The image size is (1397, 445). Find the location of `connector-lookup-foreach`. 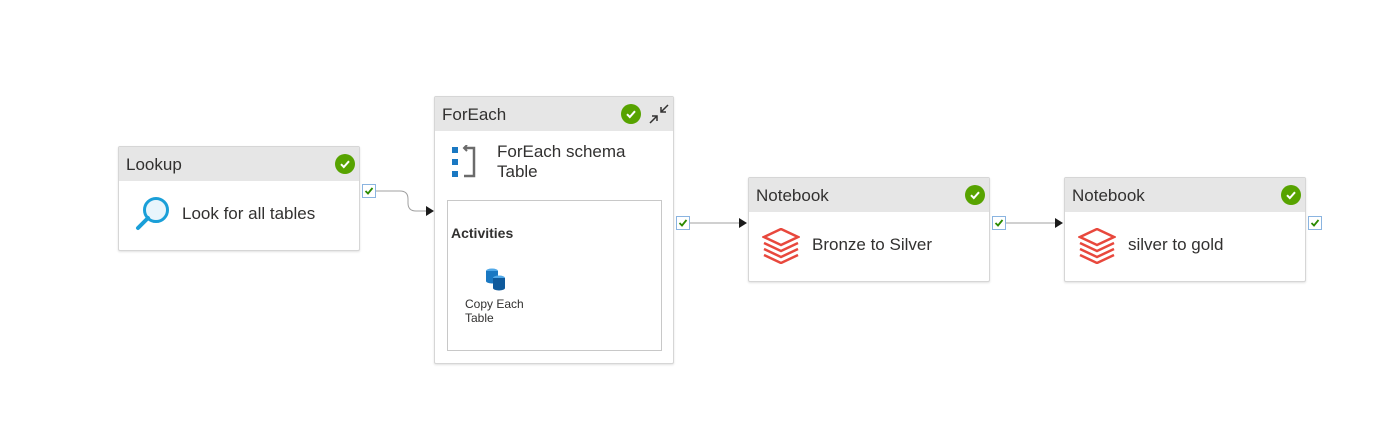

connector-lookup-foreach is located at coordinates (401, 201).